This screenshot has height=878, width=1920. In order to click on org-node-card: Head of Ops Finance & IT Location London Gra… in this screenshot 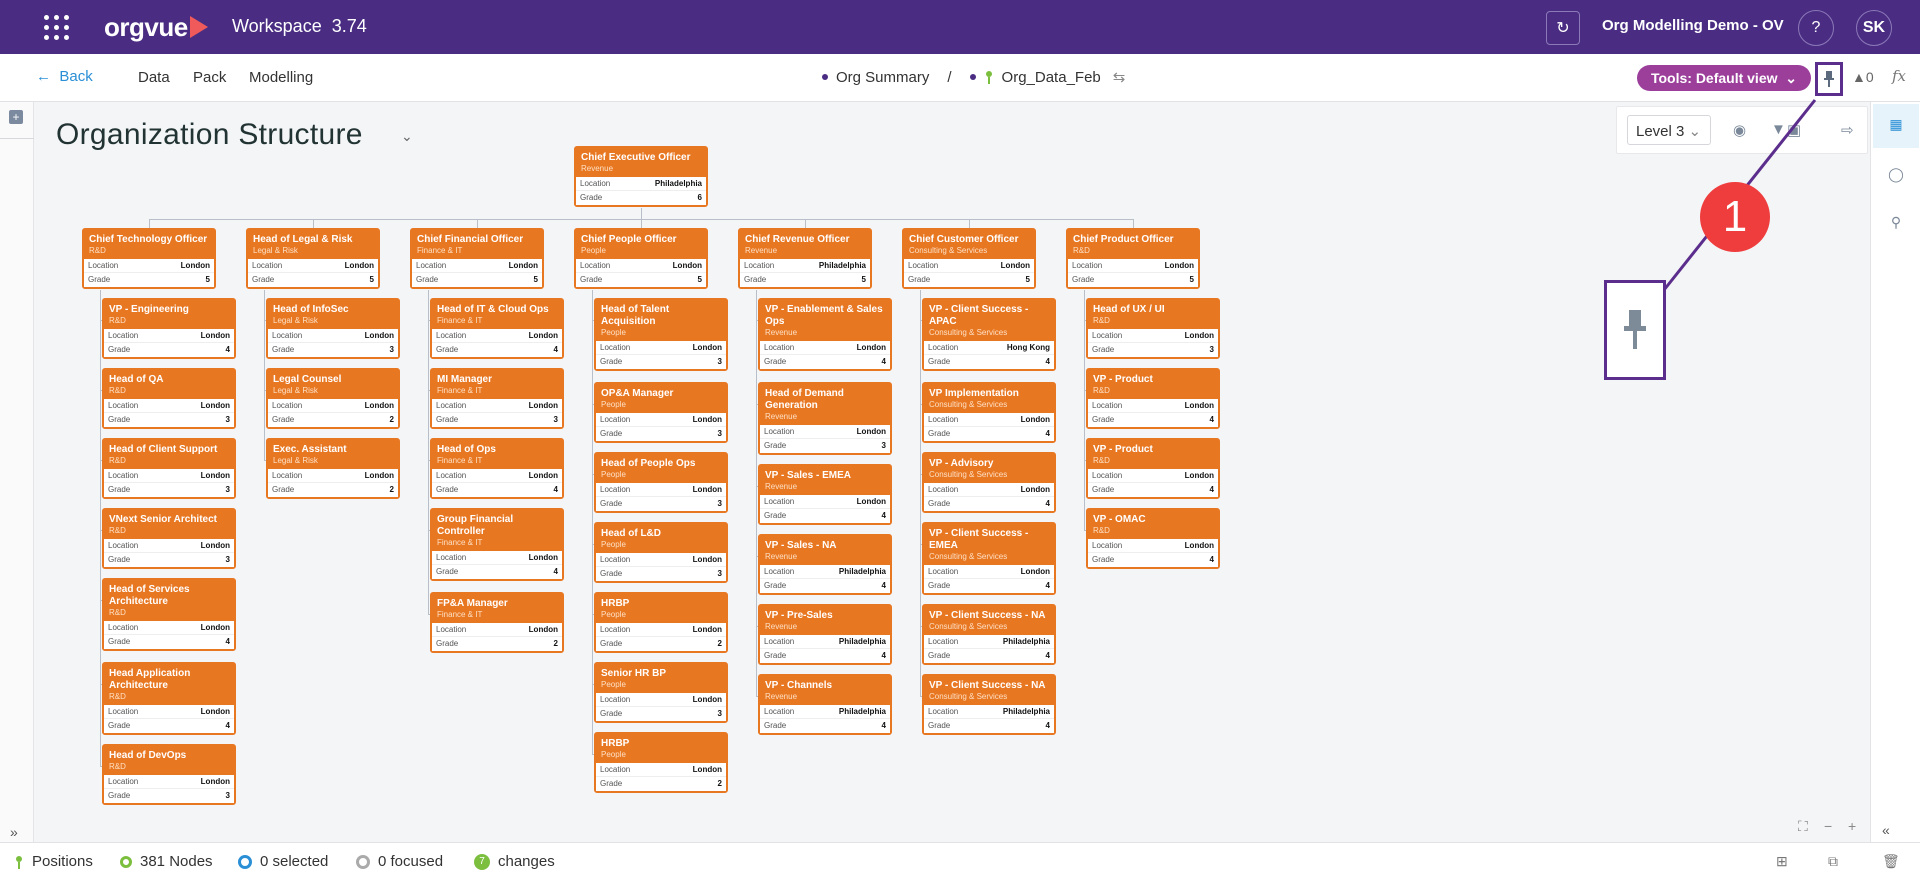, I will do `click(497, 468)`.